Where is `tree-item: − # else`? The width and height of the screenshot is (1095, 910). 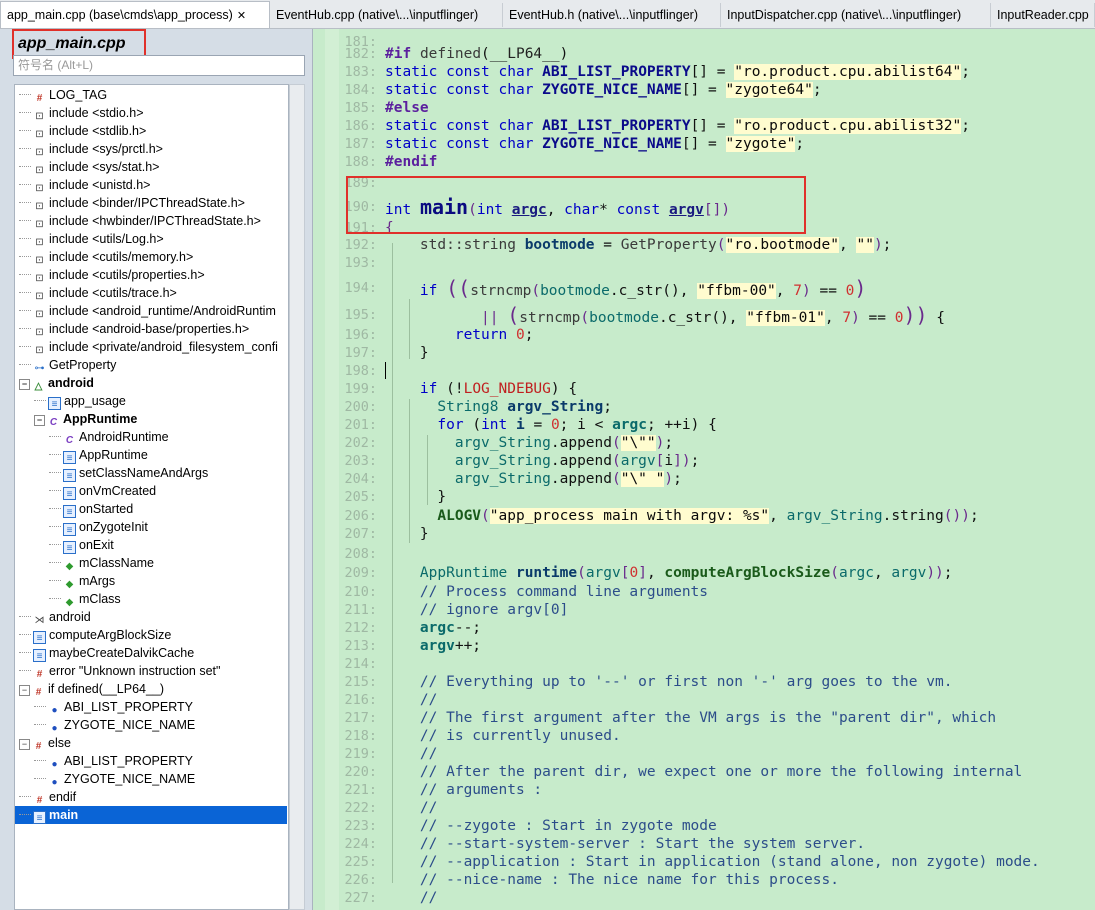 tree-item: − # else is located at coordinates (43, 743).